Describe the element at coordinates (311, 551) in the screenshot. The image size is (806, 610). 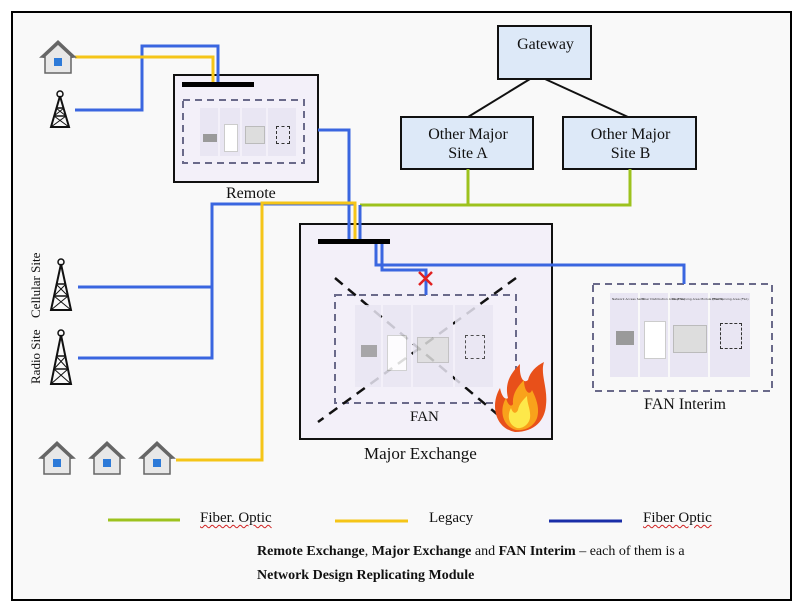
I see `caption-remote-exchange: Remote Exchange` at that location.